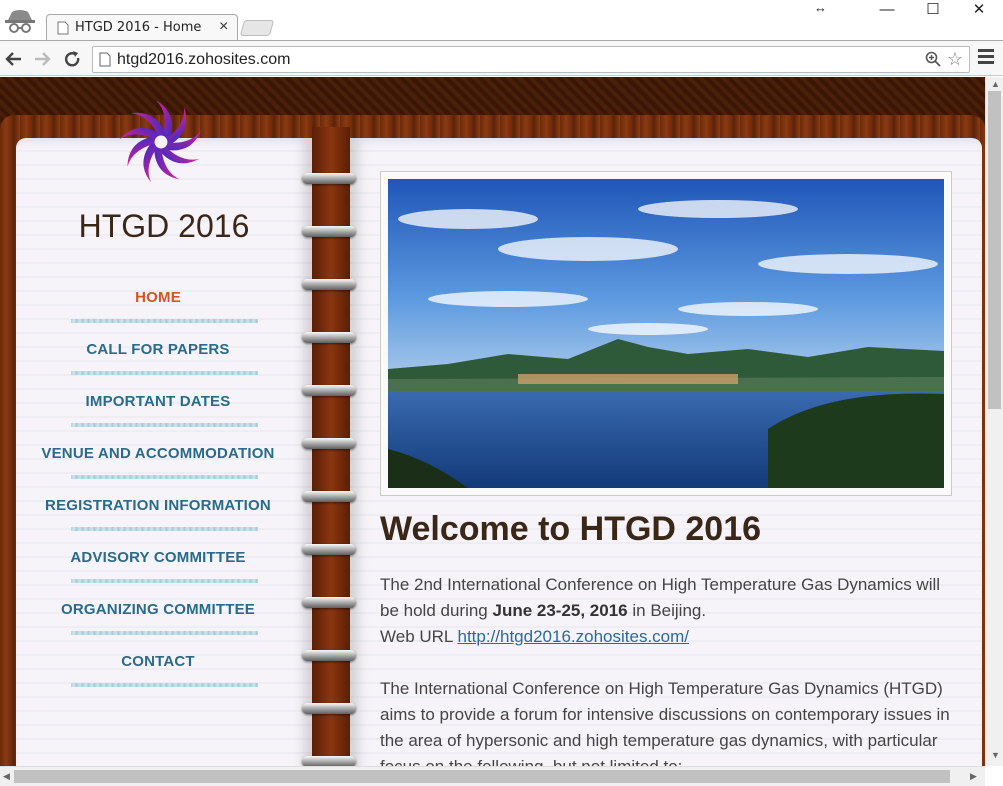 The width and height of the screenshot is (1003, 786). I want to click on address-bar: htgd2016.zohosites.com ☆, so click(531, 59).